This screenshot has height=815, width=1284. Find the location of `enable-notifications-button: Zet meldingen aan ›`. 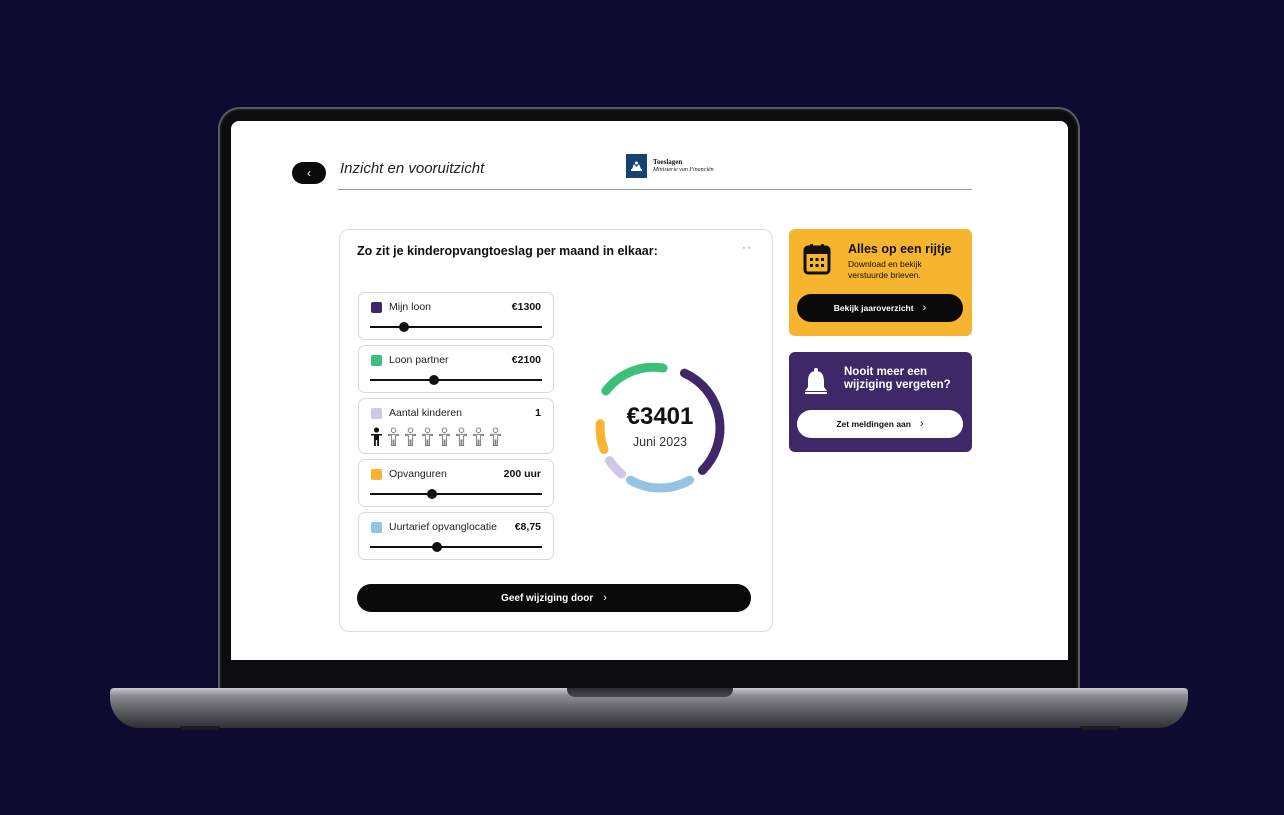

enable-notifications-button: Zet meldingen aan › is located at coordinates (880, 424).